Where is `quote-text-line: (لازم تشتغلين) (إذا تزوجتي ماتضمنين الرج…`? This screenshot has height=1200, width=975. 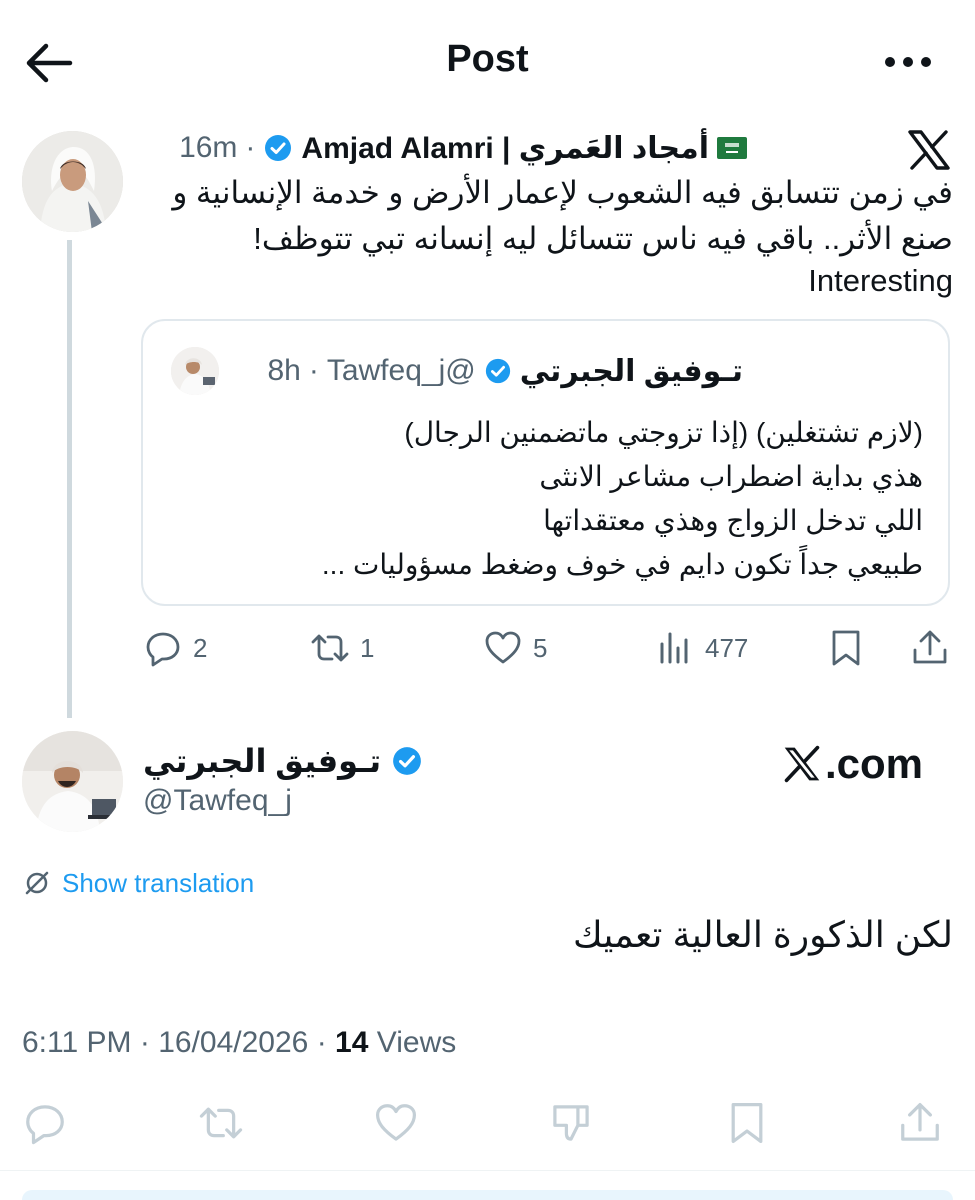
quote-text-line: (لازم تشتغلين) (إذا تزوجتي ماتضمنين الرج… is located at coordinates (663, 432).